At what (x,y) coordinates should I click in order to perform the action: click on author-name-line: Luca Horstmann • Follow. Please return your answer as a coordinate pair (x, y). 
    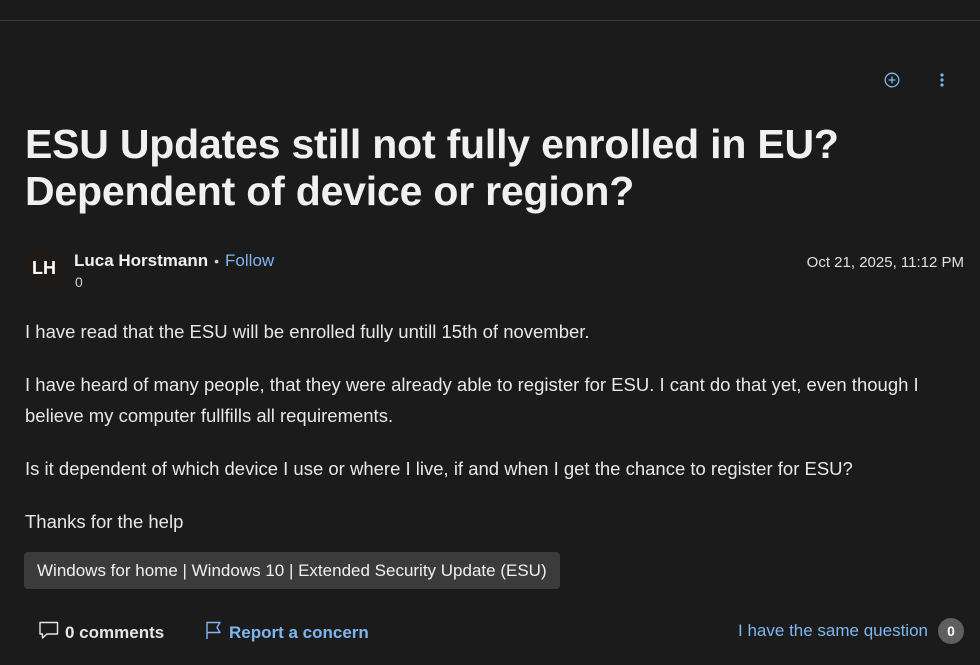
    Looking at the image, I should click on (174, 261).